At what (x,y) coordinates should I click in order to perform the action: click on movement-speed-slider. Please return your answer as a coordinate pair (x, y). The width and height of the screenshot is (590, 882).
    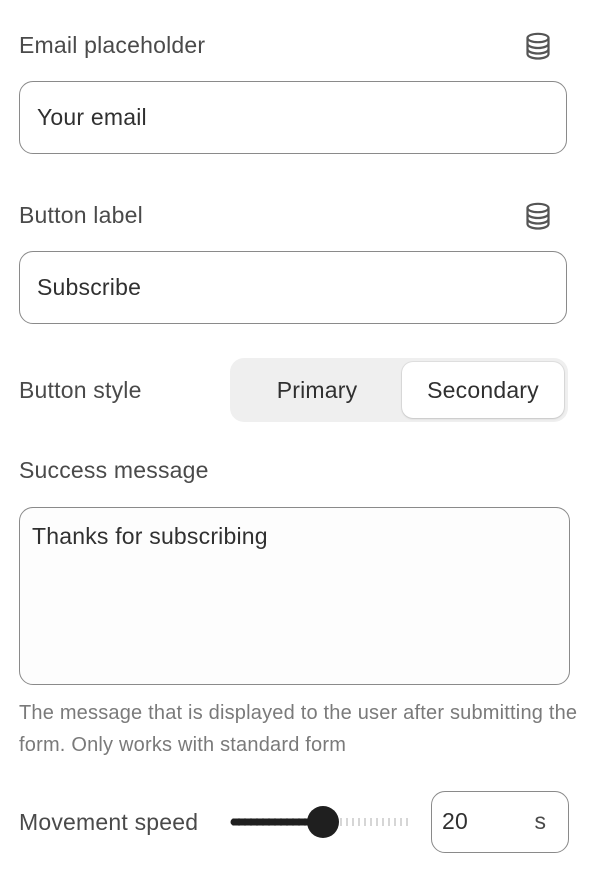
    Looking at the image, I should click on (322, 822).